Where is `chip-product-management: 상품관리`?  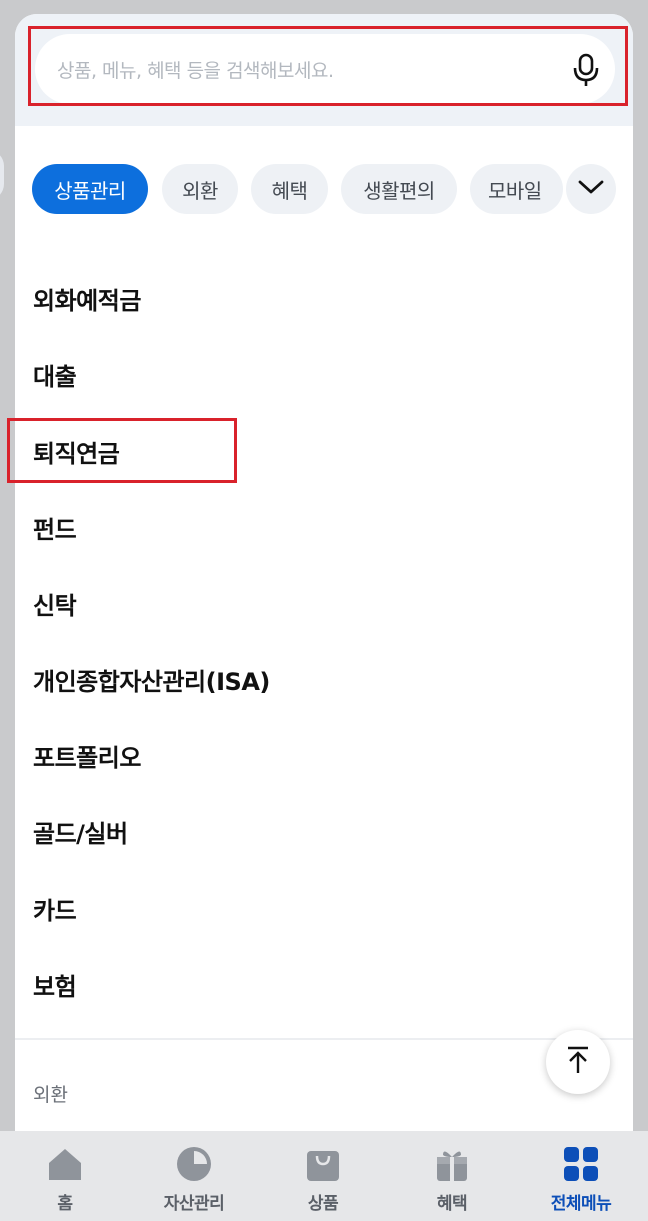
chip-product-management: 상품관리 is located at coordinates (90, 189).